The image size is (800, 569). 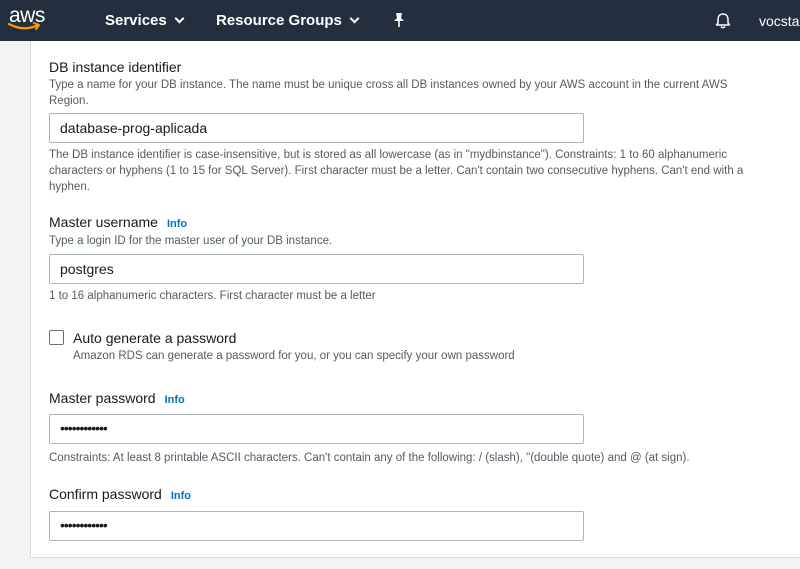 I want to click on top-nav-bar: aws Services Resource Groups vocstar, so click(x=400, y=20).